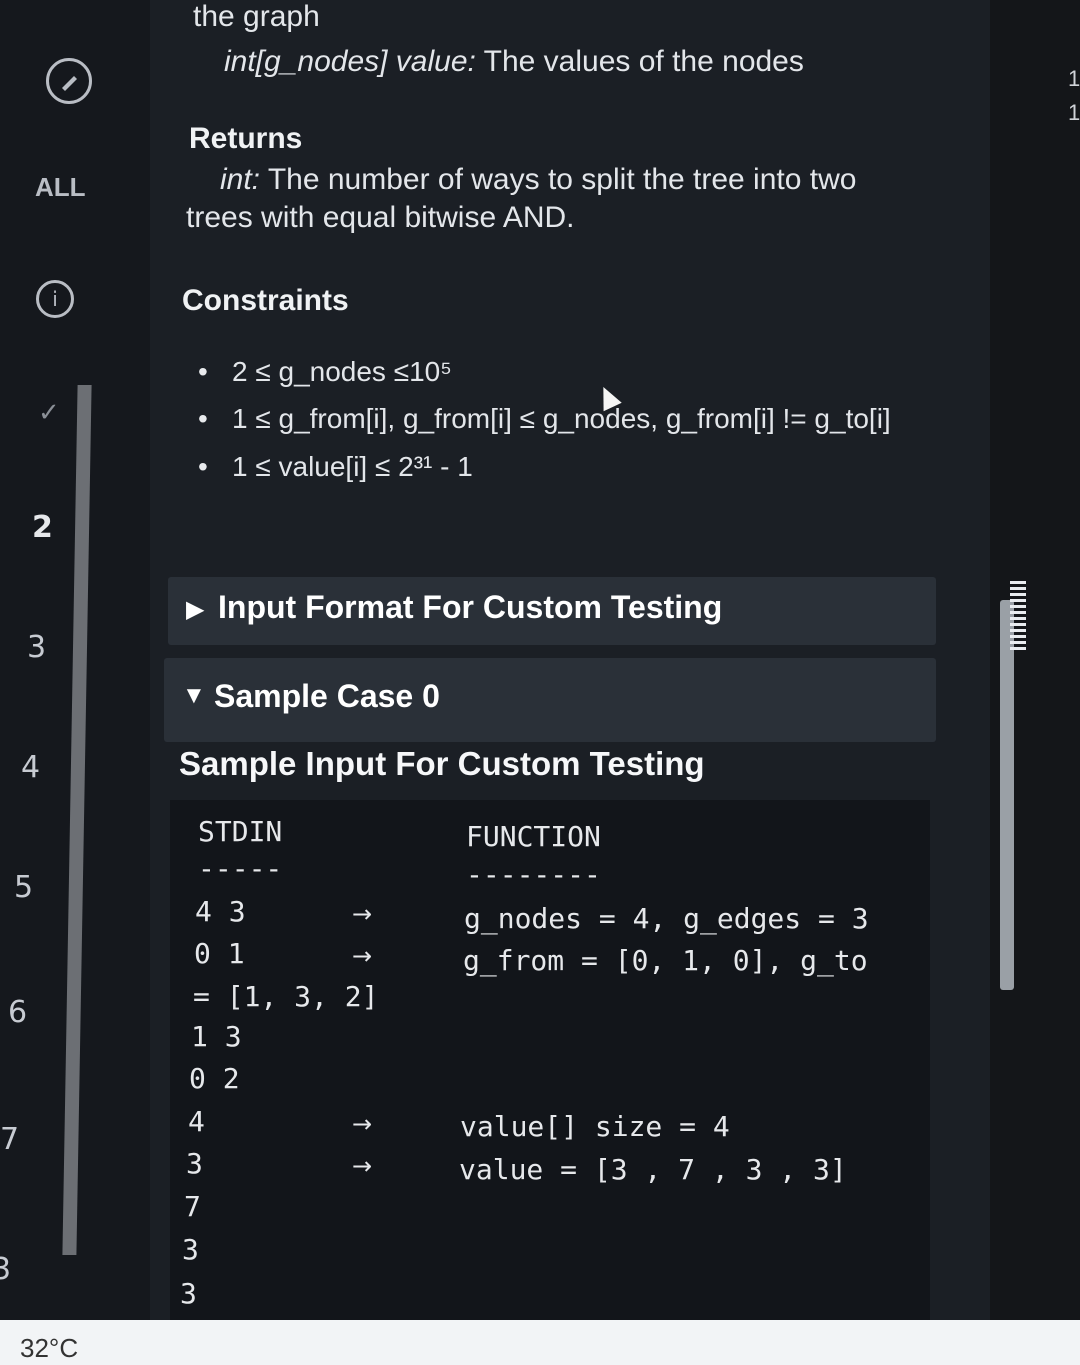 The width and height of the screenshot is (1080, 1365). I want to click on stdin-line: 4 3, so click(220, 911).